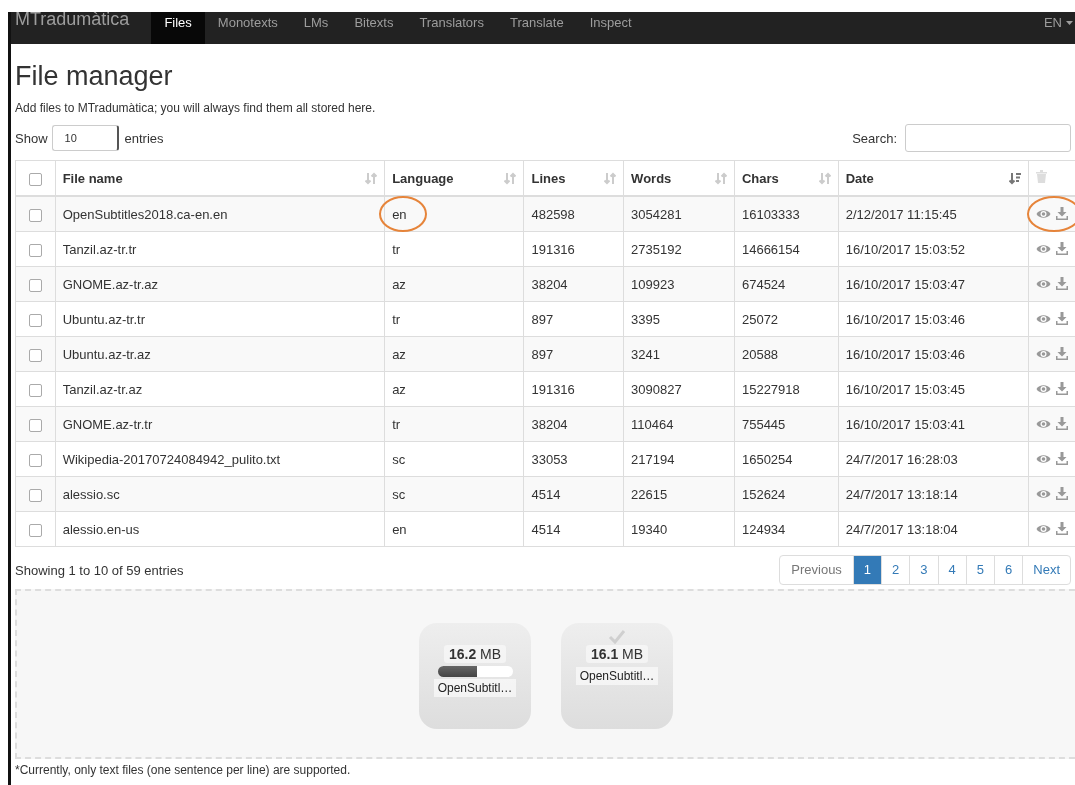  I want to click on table-cell: 482598, so click(553, 214).